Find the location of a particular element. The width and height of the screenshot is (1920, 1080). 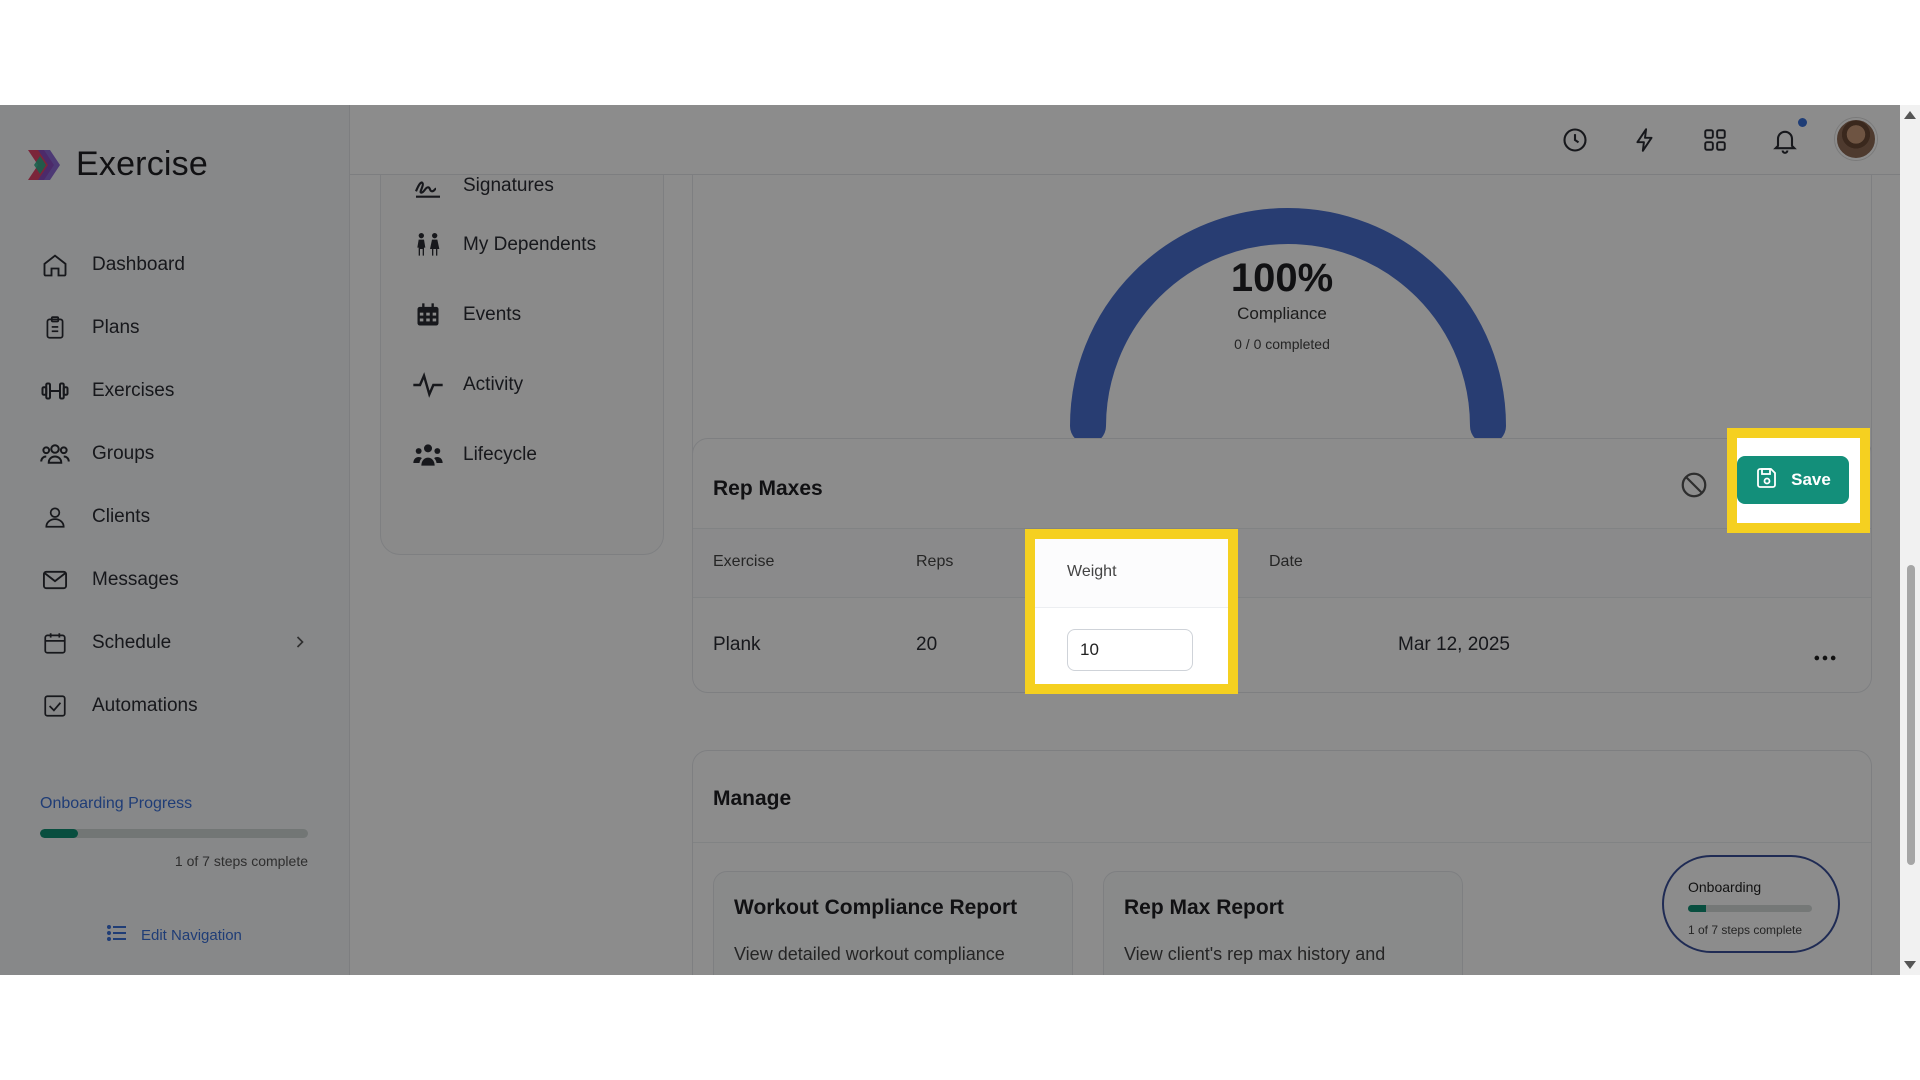

column-header-weight: Weight is located at coordinates (1092, 571).